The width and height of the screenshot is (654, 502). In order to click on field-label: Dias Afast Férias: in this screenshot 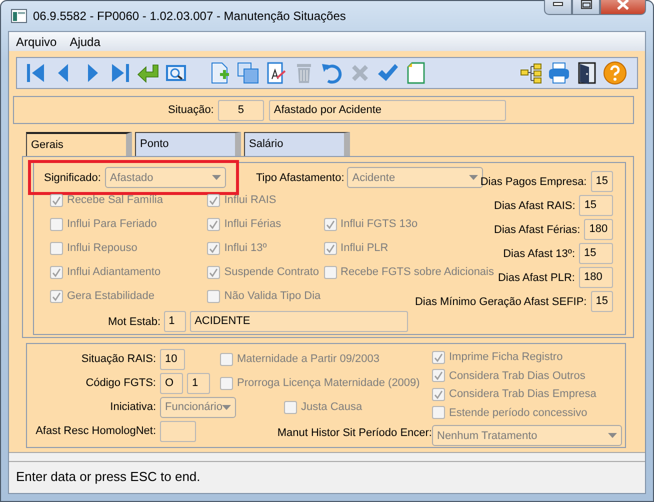, I will do `click(537, 230)`.